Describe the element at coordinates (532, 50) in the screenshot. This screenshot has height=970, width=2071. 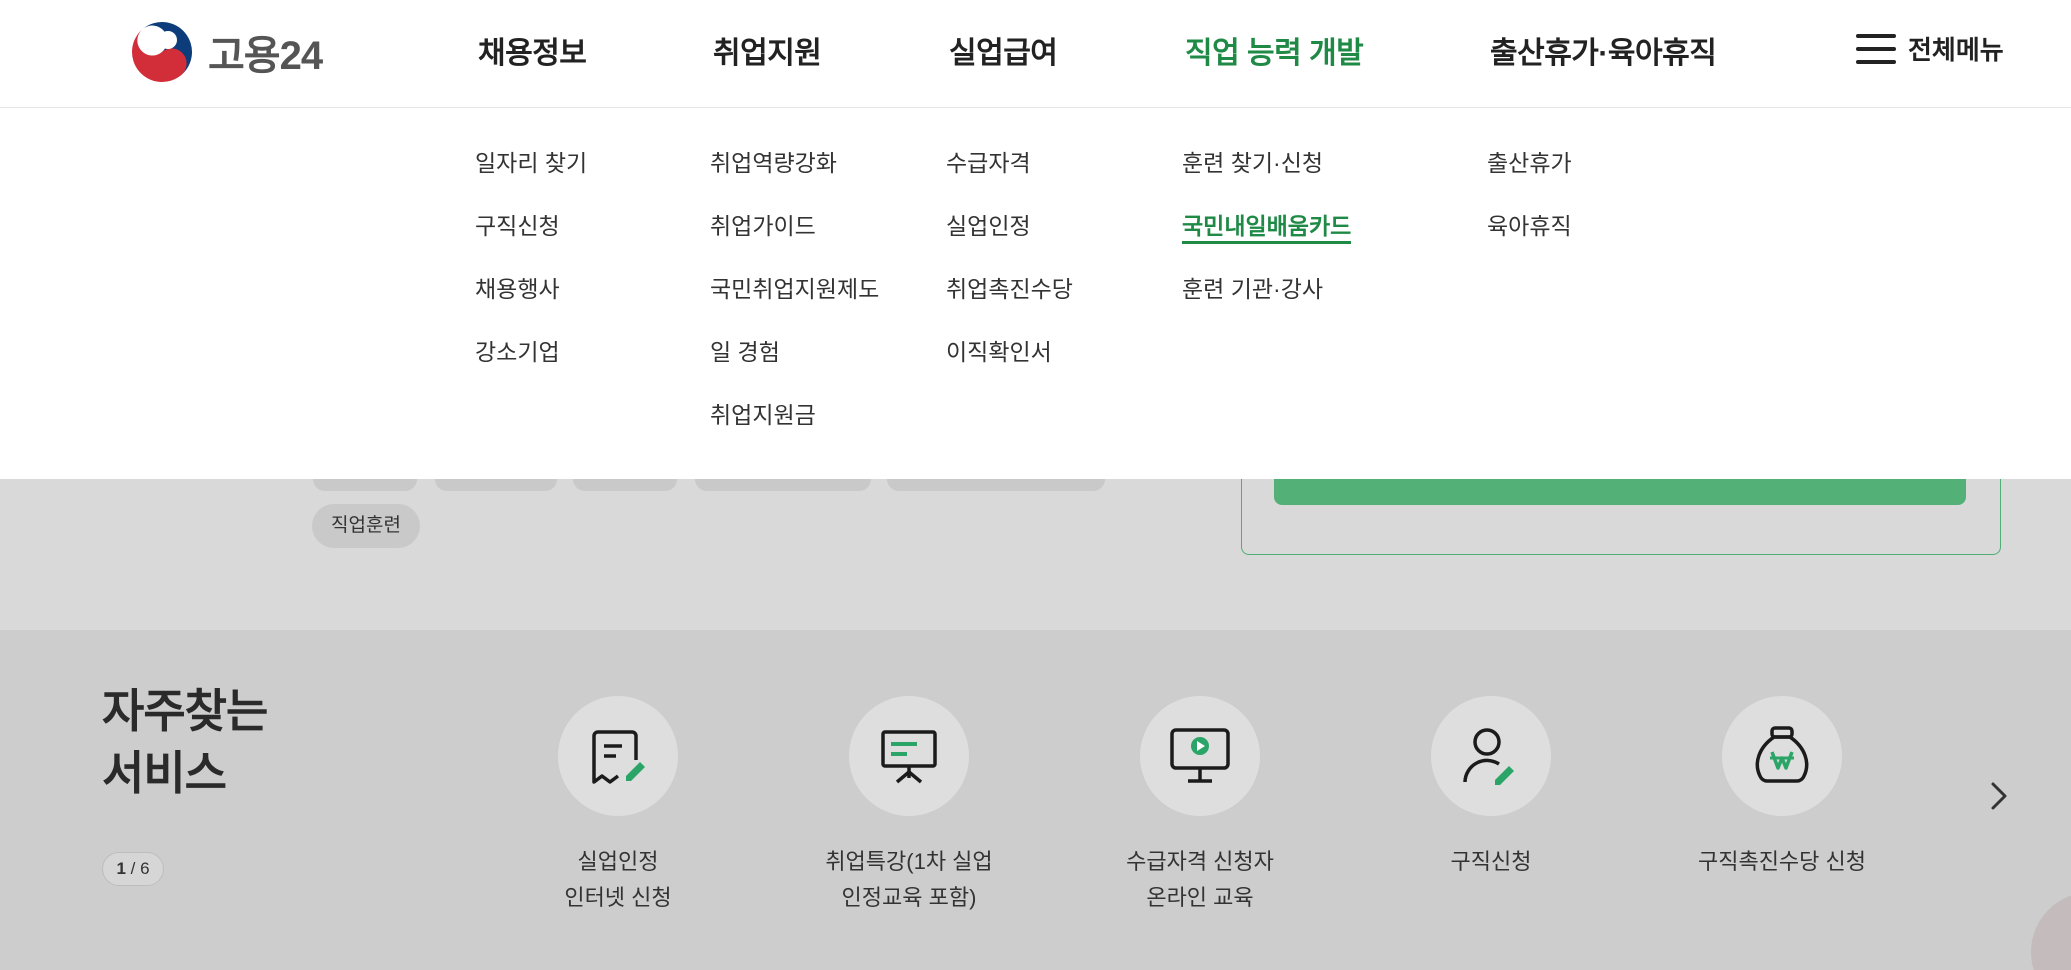
I see `nav-recruitment: 채용정보` at that location.